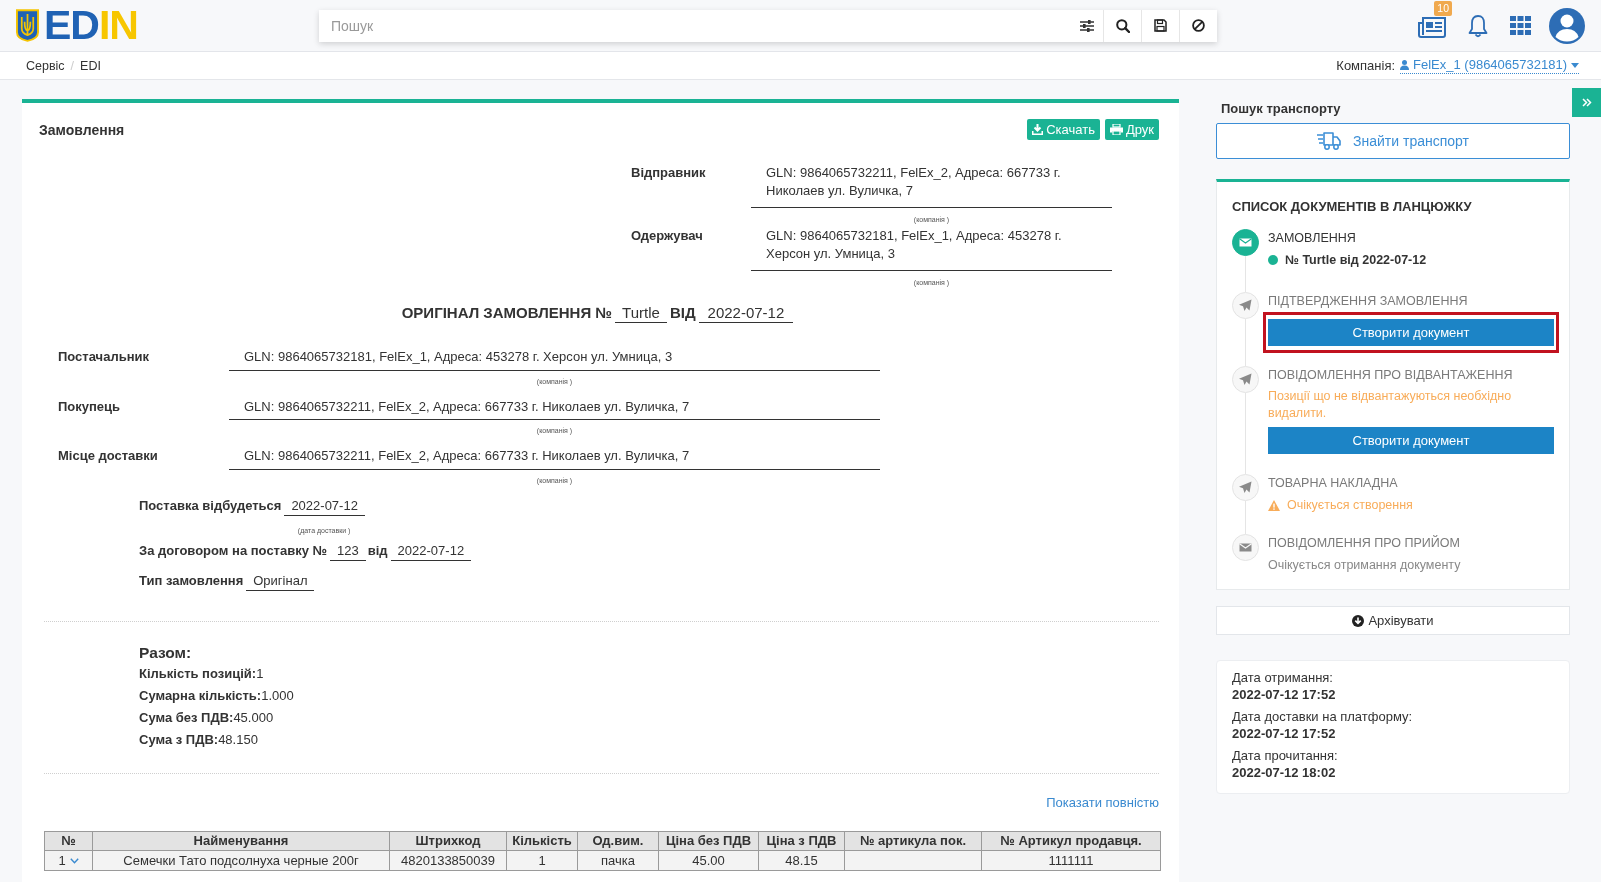 Image resolution: width=1601 pixels, height=882 pixels. What do you see at coordinates (165, 652) in the screenshot?
I see `totals-title: Разом:` at bounding box center [165, 652].